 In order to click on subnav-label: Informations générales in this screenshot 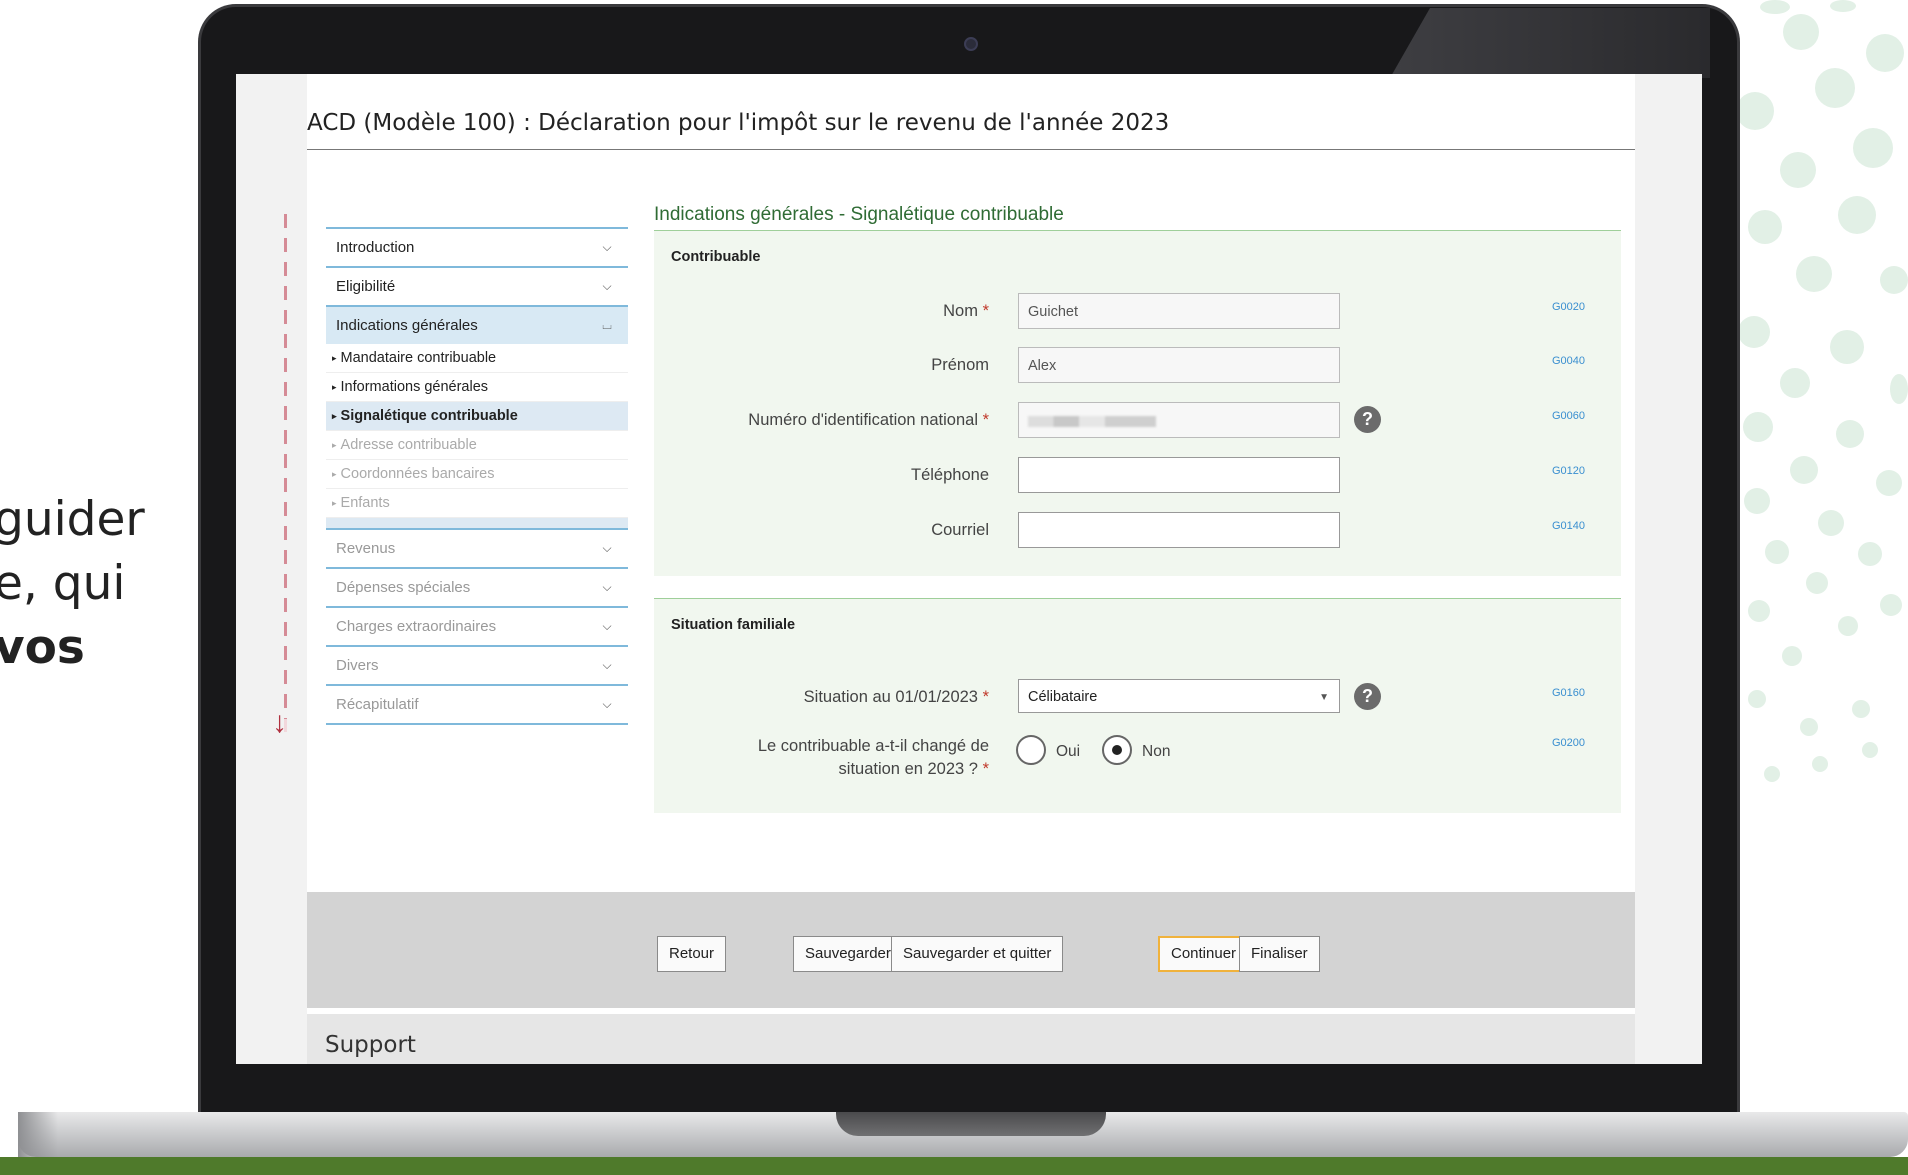, I will do `click(414, 387)`.